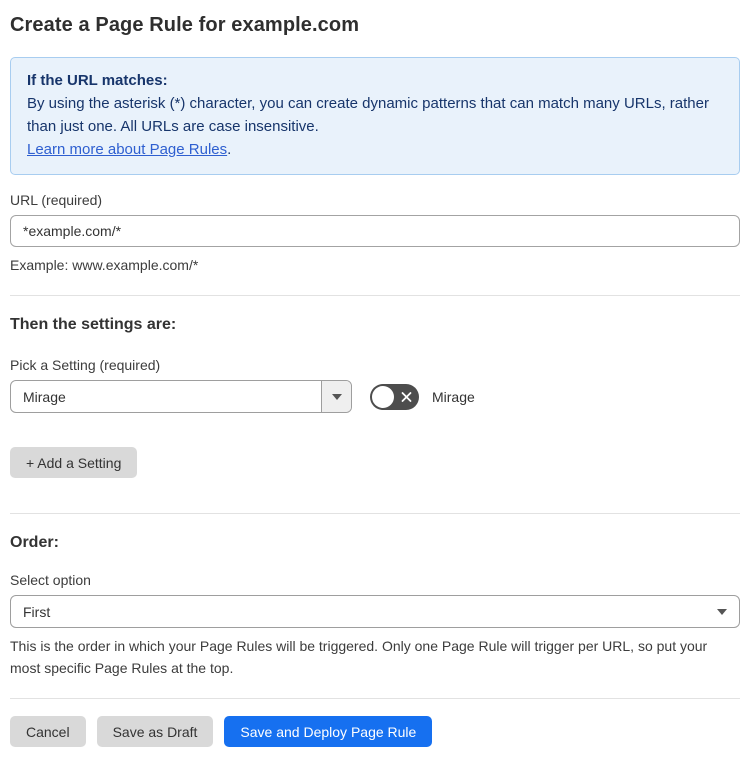 The width and height of the screenshot is (750, 759). I want to click on info-box-heading: If the URL matches:, so click(97, 80).